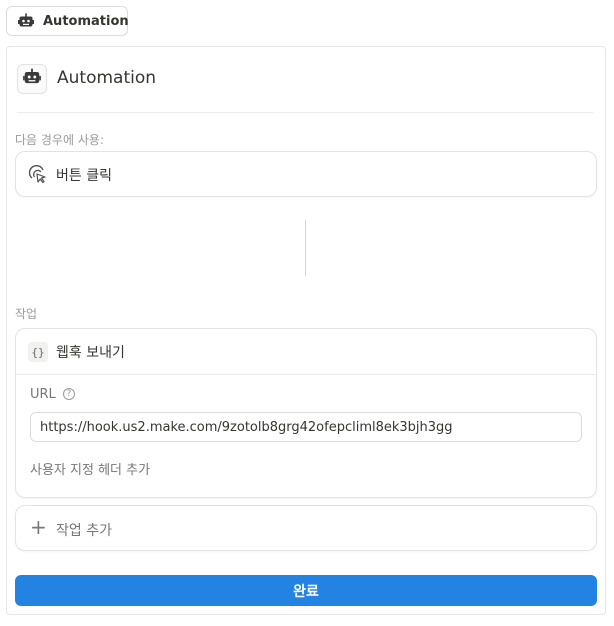 The height and width of the screenshot is (626, 614). What do you see at coordinates (306, 352) in the screenshot?
I see `action-card-header: {} 웹훅 보내기` at bounding box center [306, 352].